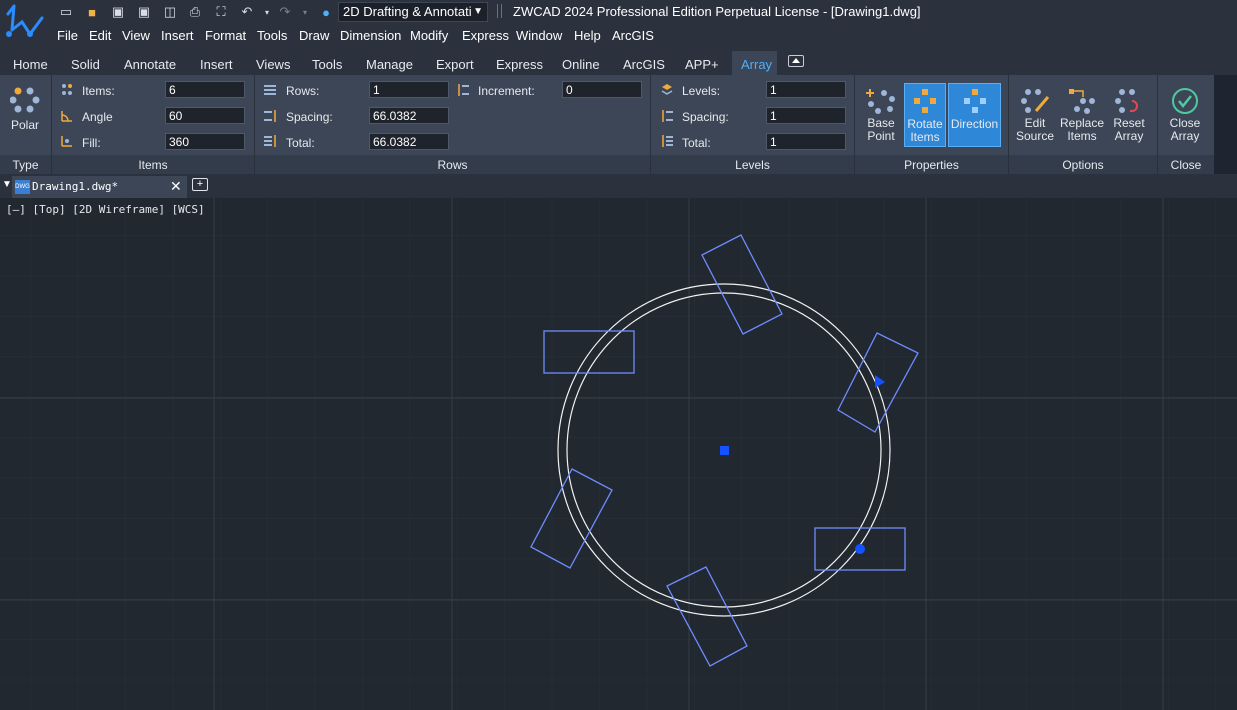  What do you see at coordinates (67, 35) in the screenshot?
I see `menu-file: File` at bounding box center [67, 35].